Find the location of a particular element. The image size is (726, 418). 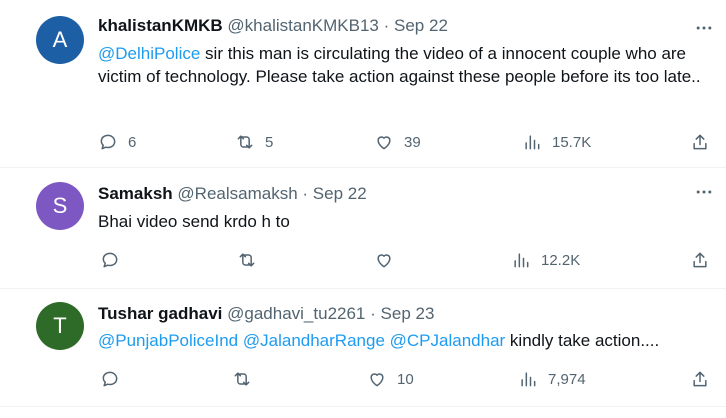

mention-link: @DelhiPolice is located at coordinates (149, 53).